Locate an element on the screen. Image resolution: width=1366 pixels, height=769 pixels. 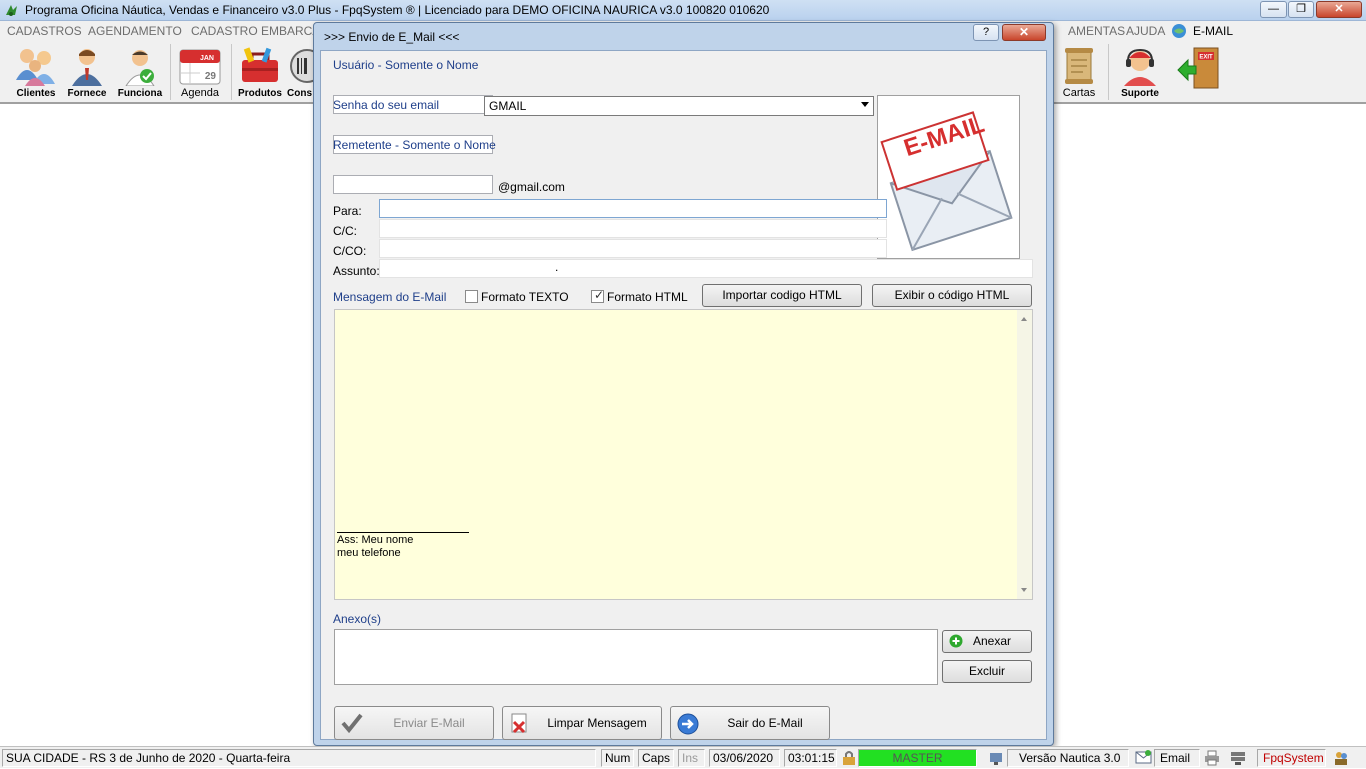
funciona-label: Funciona is located at coordinates (140, 93).